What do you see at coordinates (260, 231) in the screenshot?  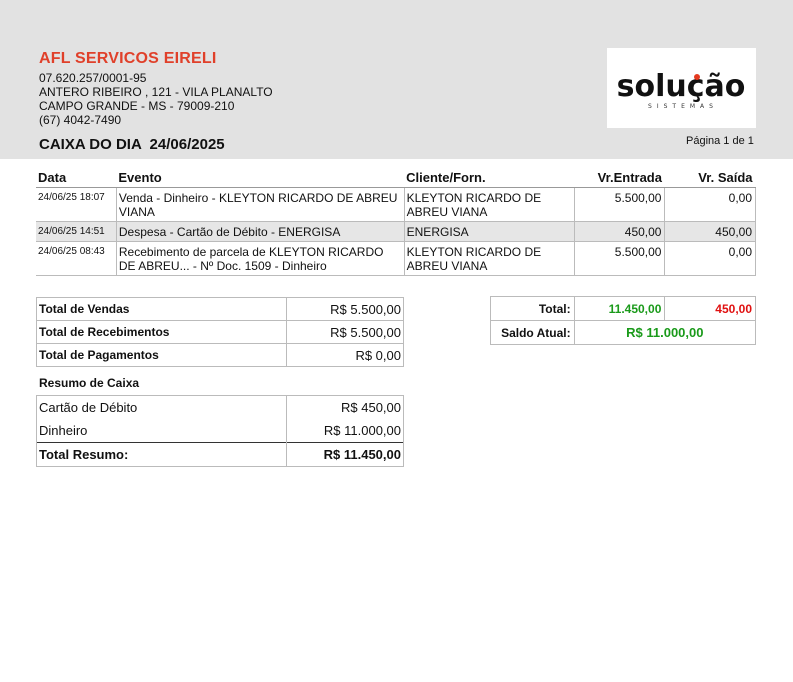 I see `row-event: Despesa - Cartão de Débito - ENERGISA` at bounding box center [260, 231].